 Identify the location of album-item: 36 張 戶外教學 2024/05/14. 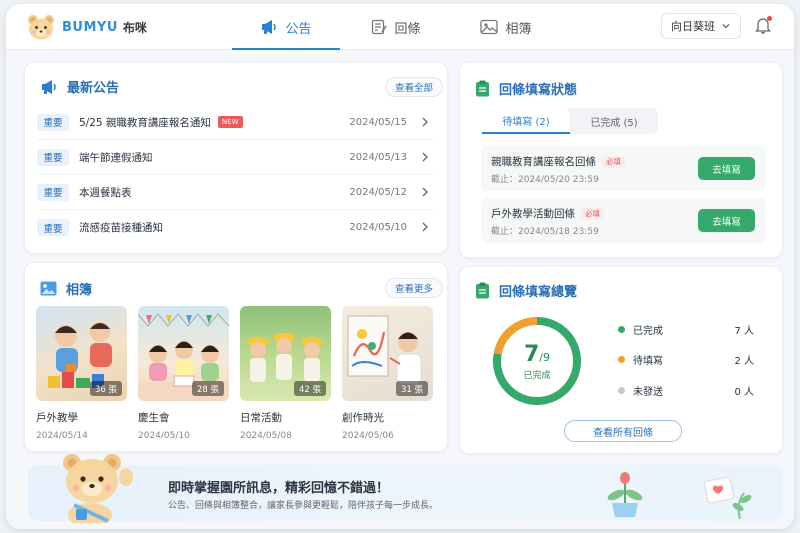
(81, 373).